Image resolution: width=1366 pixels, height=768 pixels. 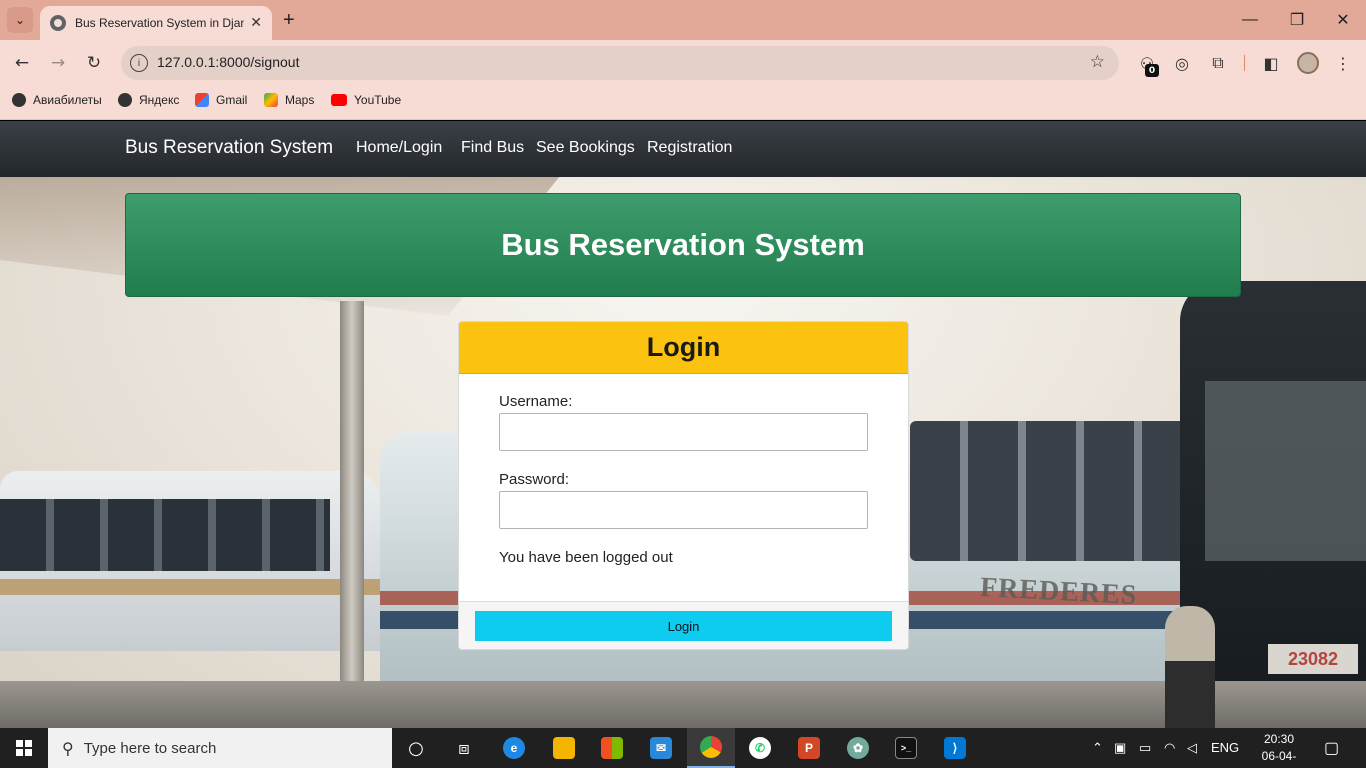 What do you see at coordinates (378, 100) in the screenshot?
I see `bookmark-label: YouTube` at bounding box center [378, 100].